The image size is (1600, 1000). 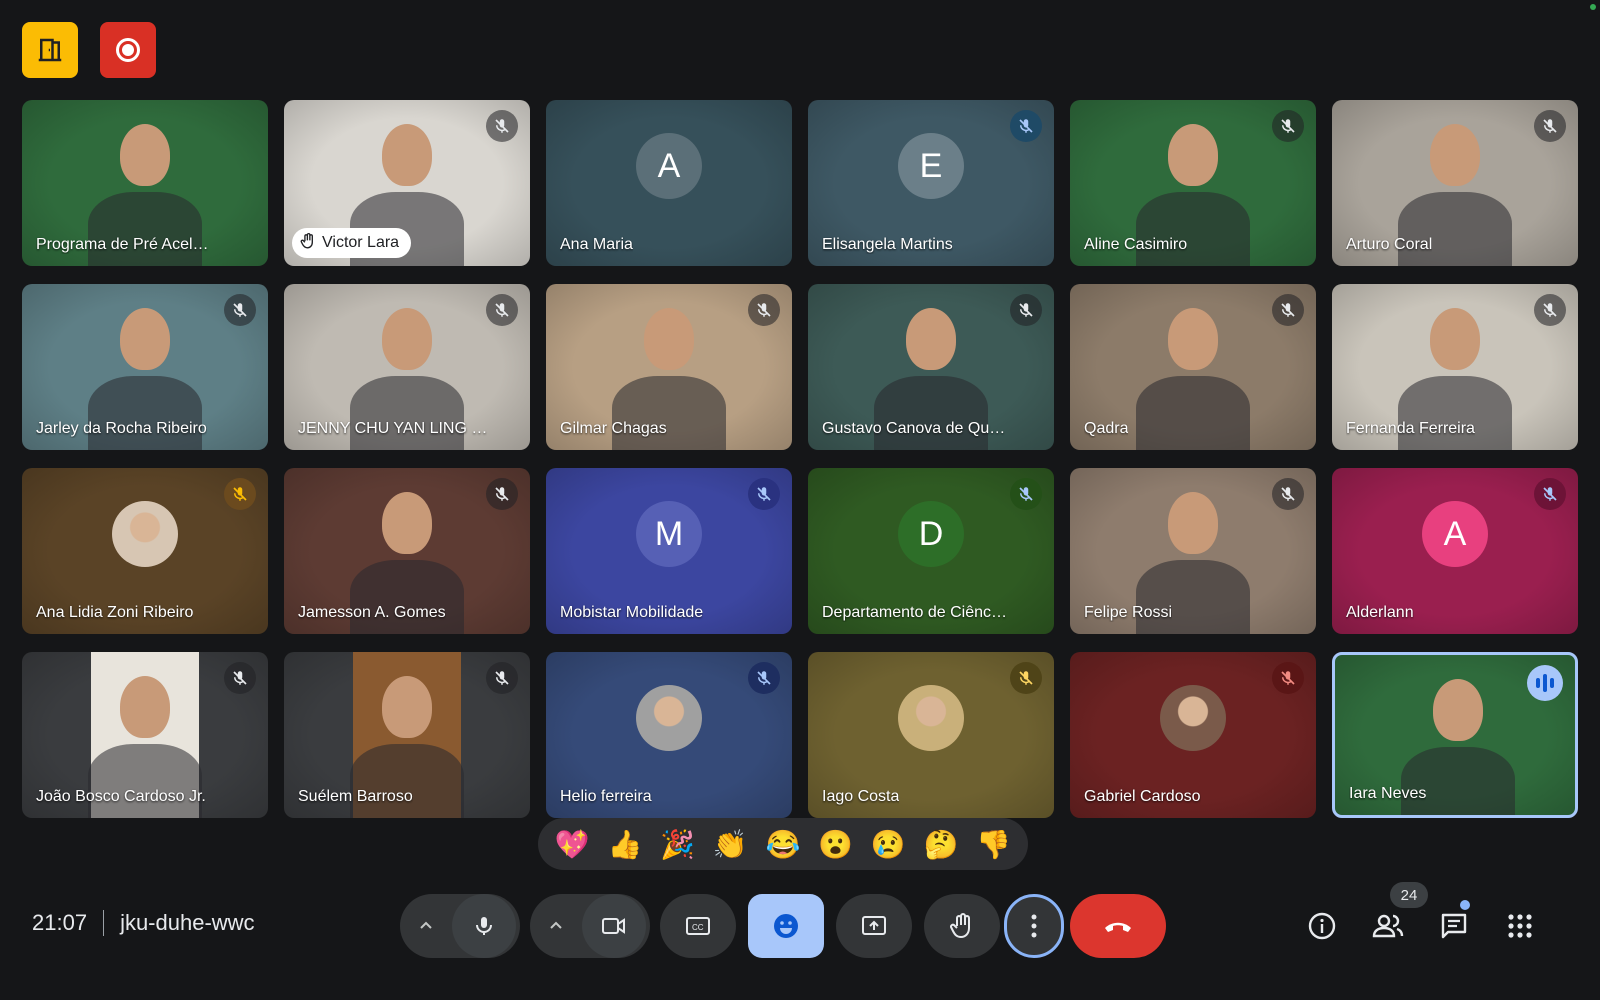 What do you see at coordinates (931, 534) in the screenshot?
I see `avatar: D` at bounding box center [931, 534].